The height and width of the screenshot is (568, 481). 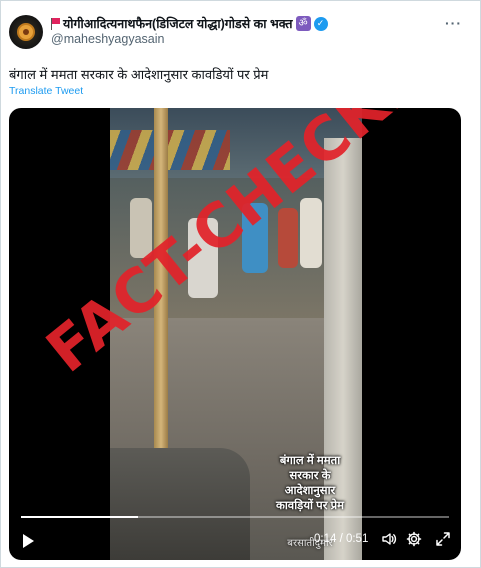 I want to click on avatar-emblem-icon, so click(x=26, y=32).